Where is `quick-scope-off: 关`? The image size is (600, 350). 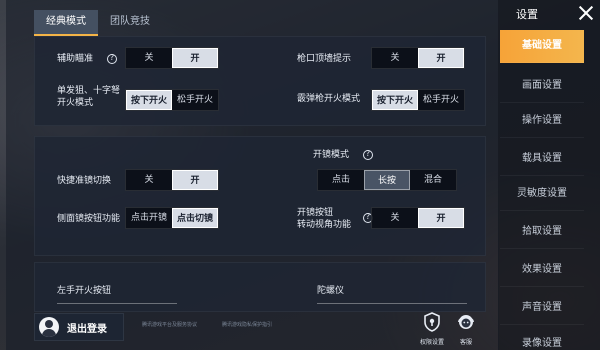 quick-scope-off: 关 is located at coordinates (149, 180).